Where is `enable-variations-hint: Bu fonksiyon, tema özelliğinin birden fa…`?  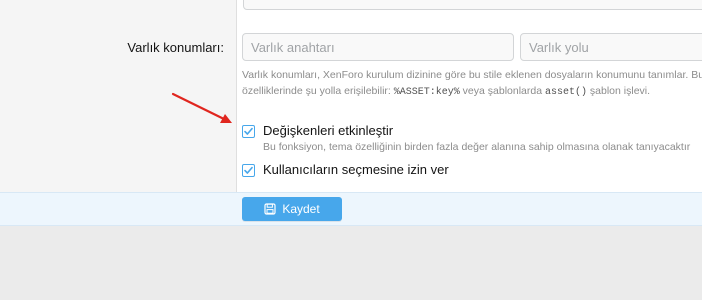 enable-variations-hint: Bu fonksiyon, tema özelliğinin birden fa… is located at coordinates (477, 147).